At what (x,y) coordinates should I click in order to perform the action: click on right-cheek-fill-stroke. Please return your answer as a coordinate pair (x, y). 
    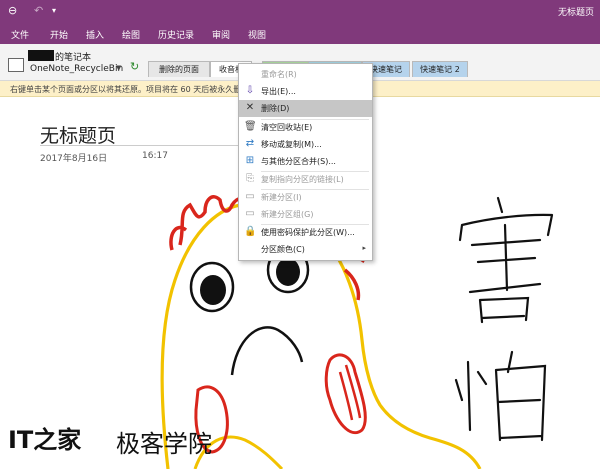
    Looking at the image, I should click on (350, 392).